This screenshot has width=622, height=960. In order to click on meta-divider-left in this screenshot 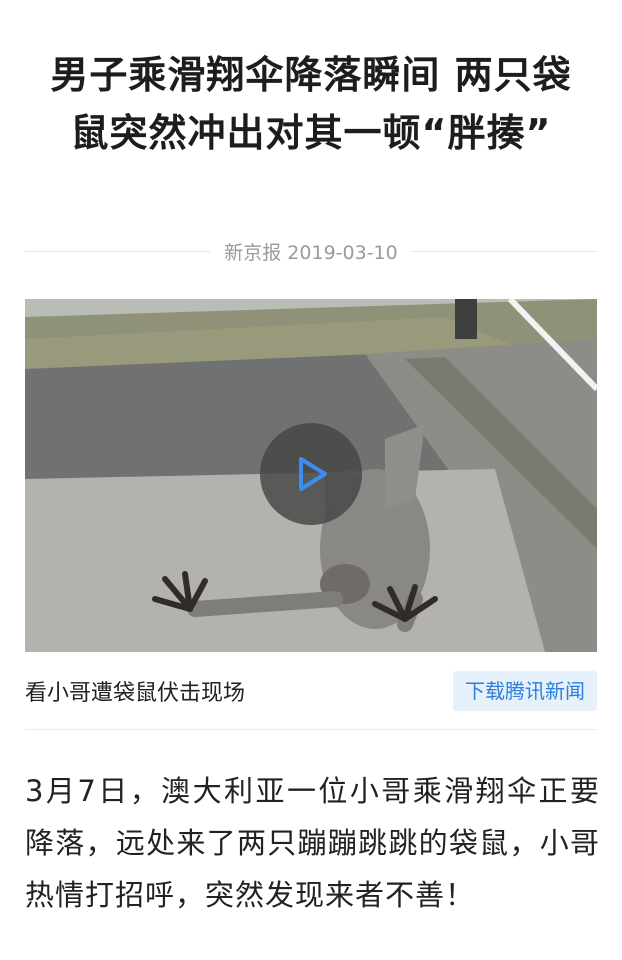, I will do `click(118, 251)`.